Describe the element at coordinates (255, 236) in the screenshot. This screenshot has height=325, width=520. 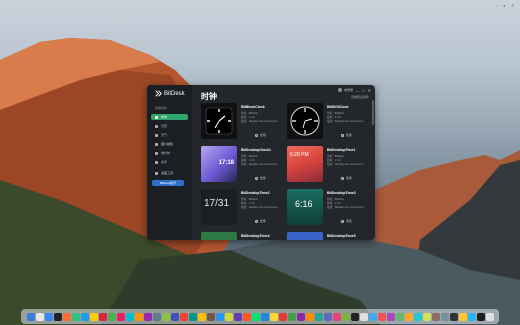
I see `widget-title: BitDesktopTime4` at that location.